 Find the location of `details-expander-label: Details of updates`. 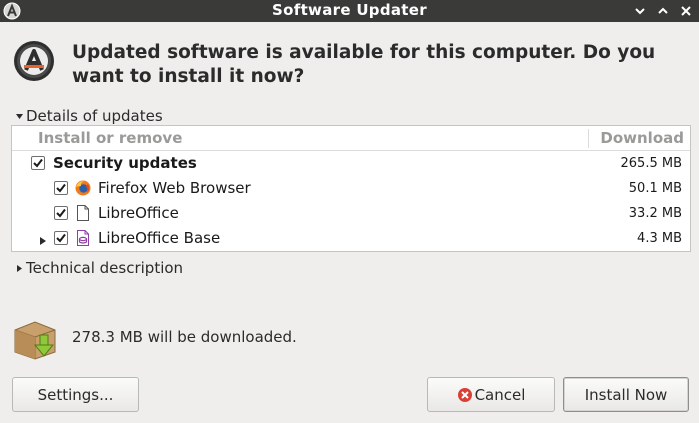

details-expander-label: Details of updates is located at coordinates (94, 116).